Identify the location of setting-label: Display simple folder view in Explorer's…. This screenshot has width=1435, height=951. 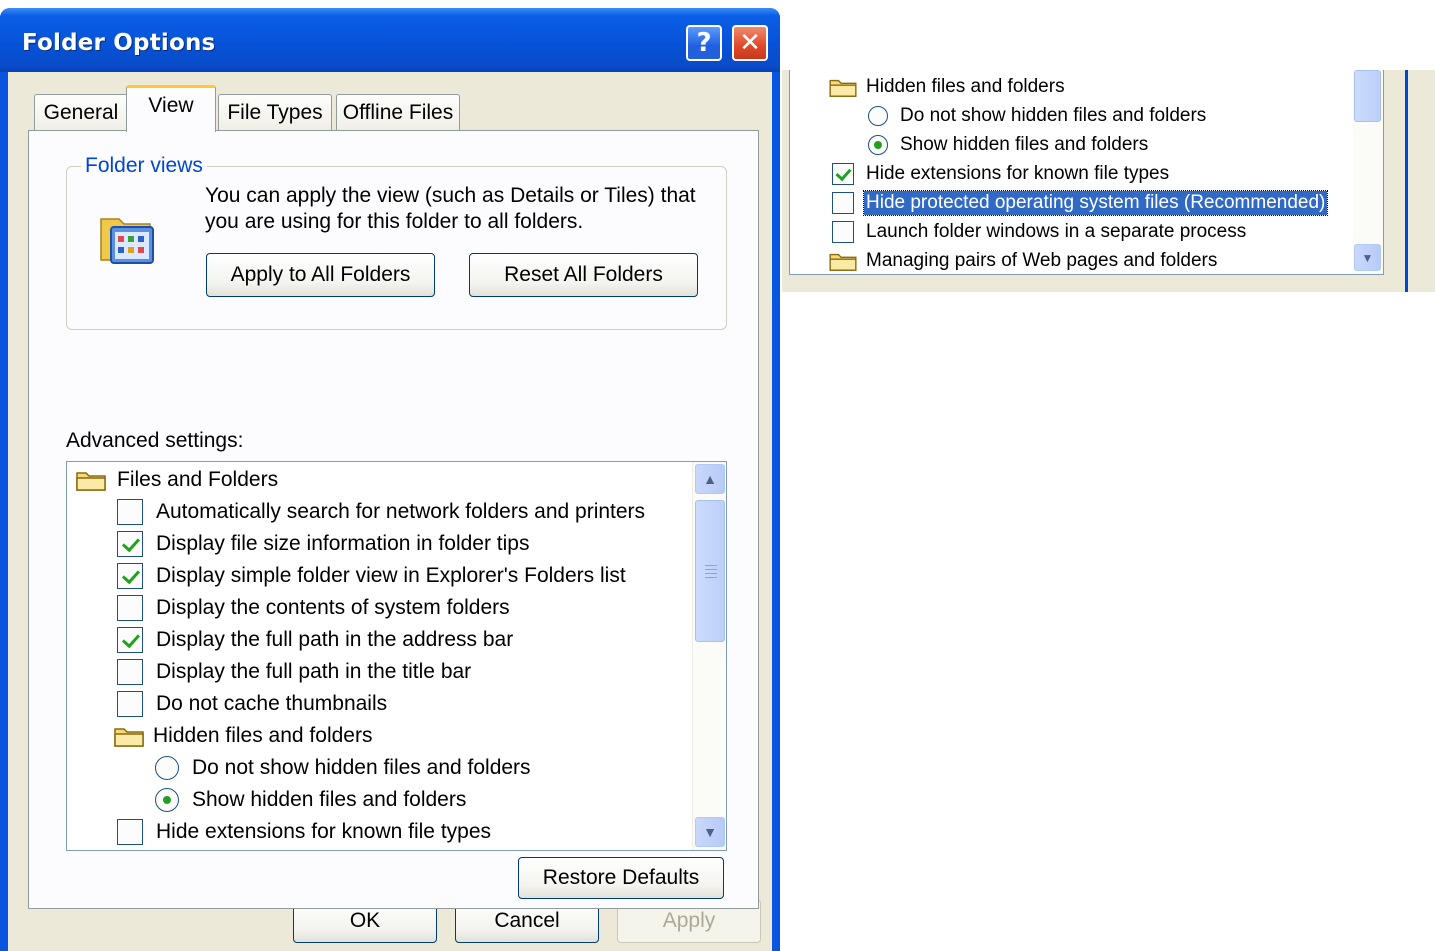
(391, 575).